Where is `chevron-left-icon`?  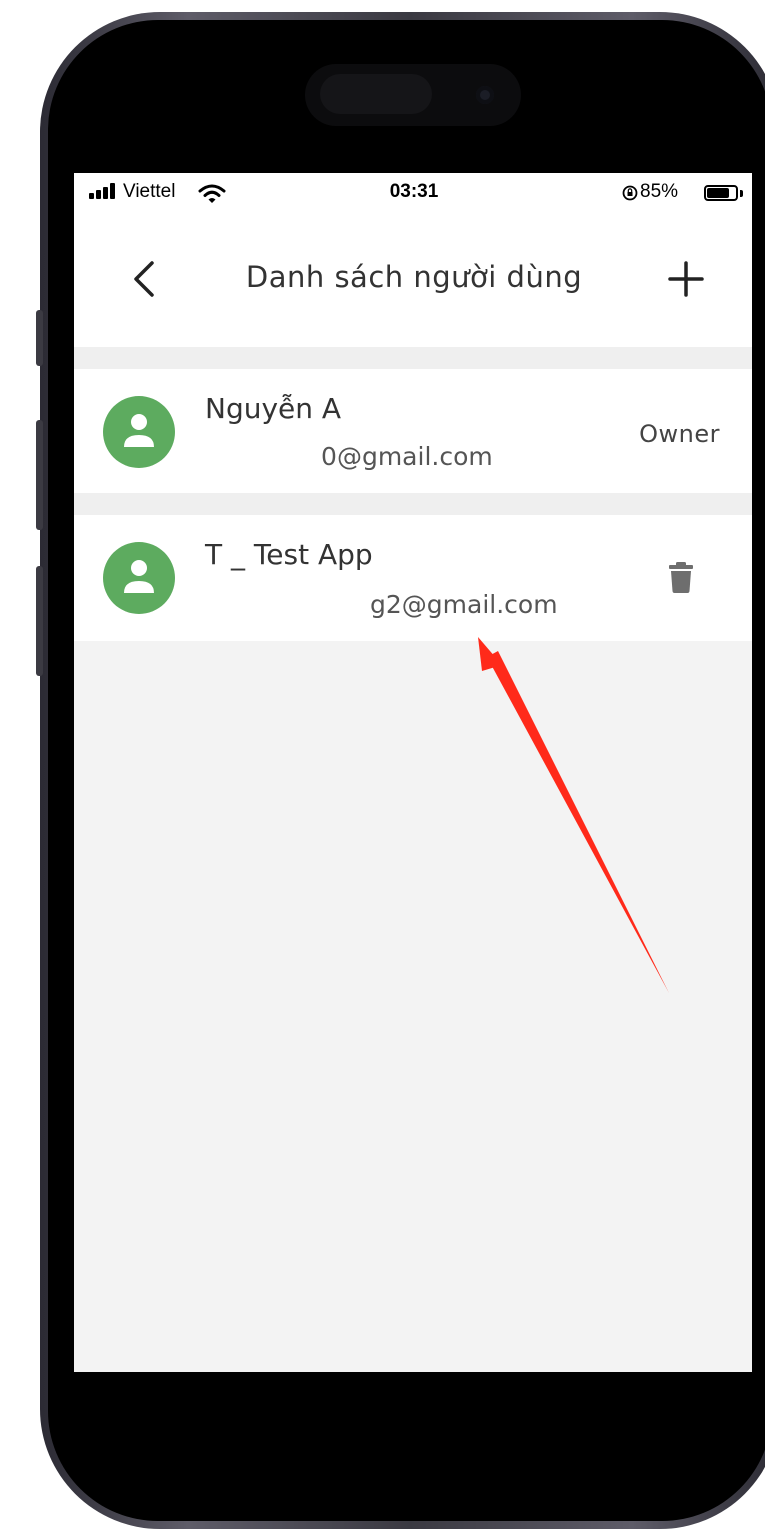
chevron-left-icon is located at coordinates (144, 279).